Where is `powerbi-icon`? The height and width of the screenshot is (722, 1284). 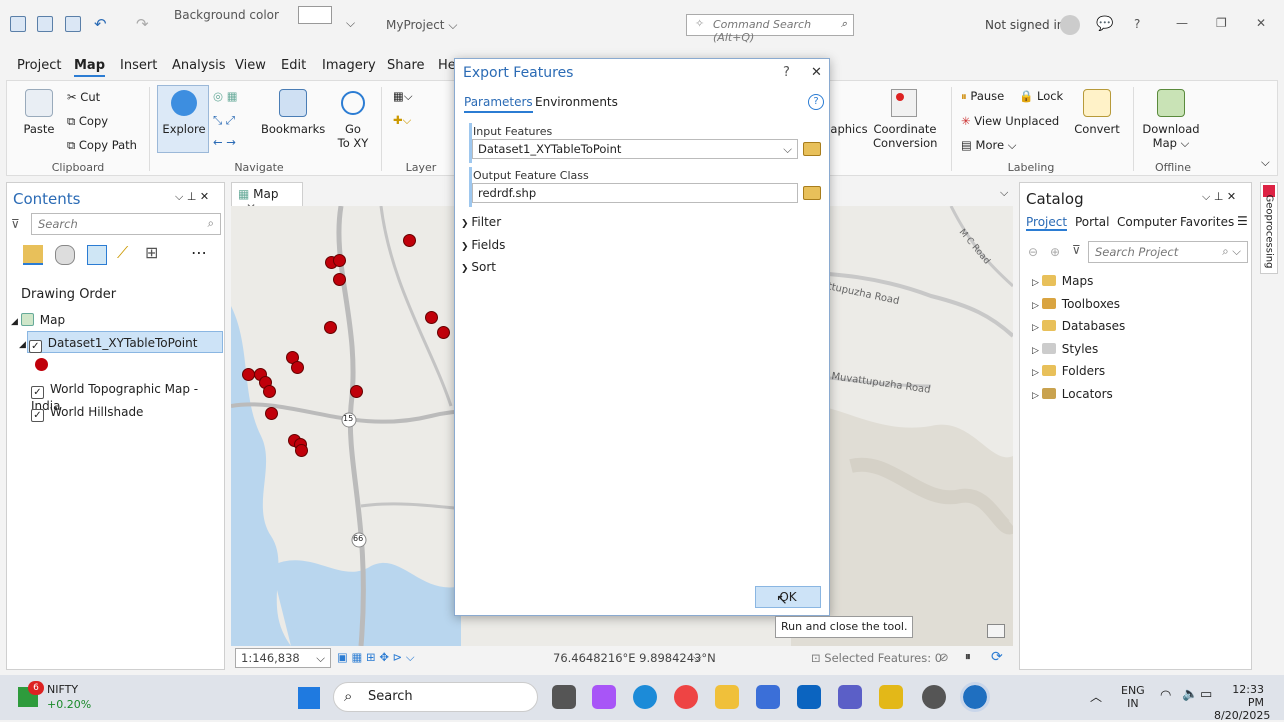
powerbi-icon is located at coordinates (891, 697).